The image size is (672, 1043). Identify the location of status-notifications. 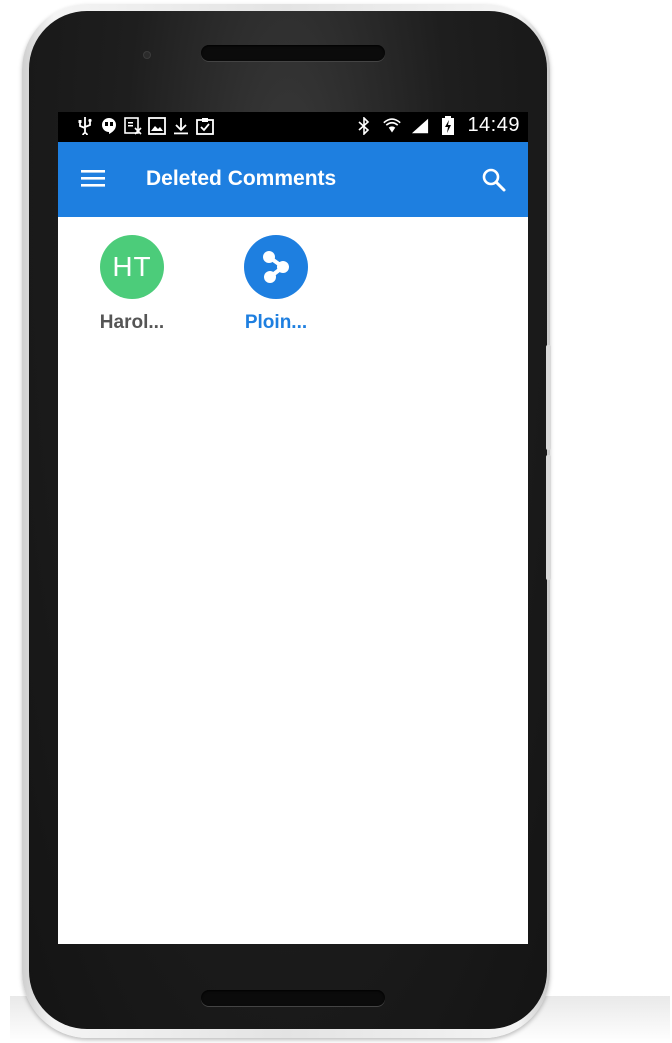
(145, 126).